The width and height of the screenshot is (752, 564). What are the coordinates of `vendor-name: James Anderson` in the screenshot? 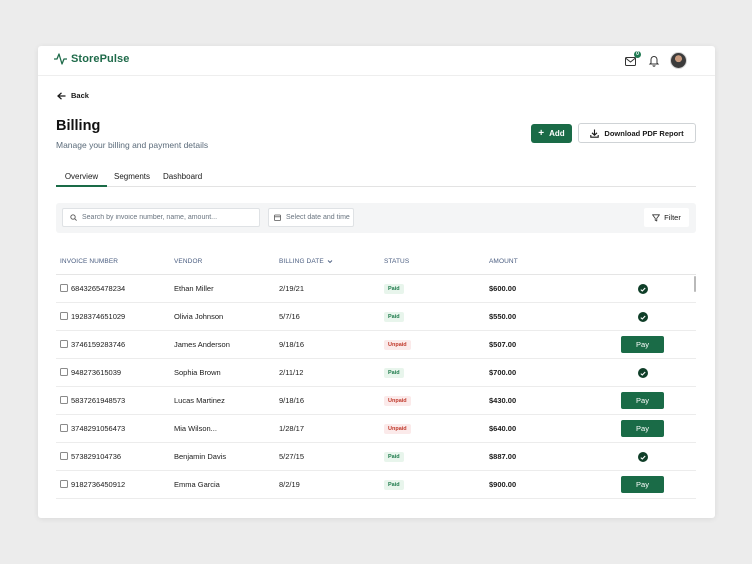 It's located at (202, 344).